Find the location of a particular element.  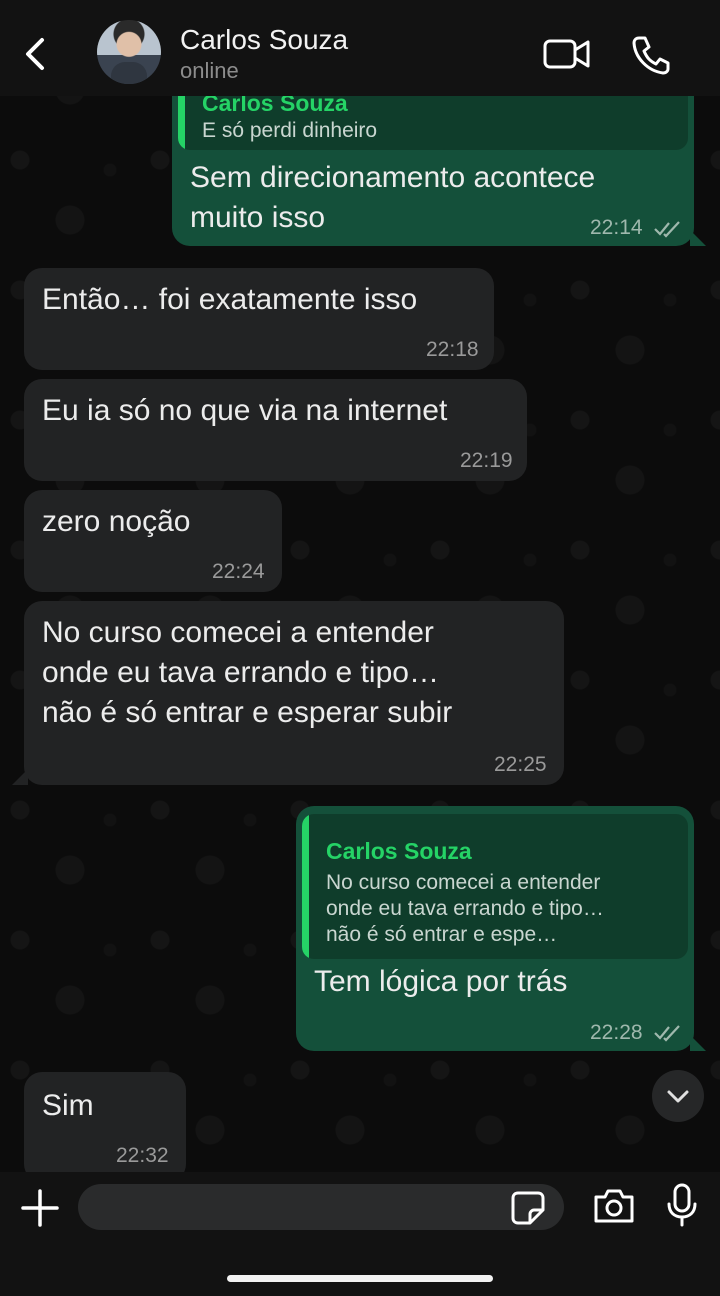

sticker-icon is located at coordinates (528, 1208).